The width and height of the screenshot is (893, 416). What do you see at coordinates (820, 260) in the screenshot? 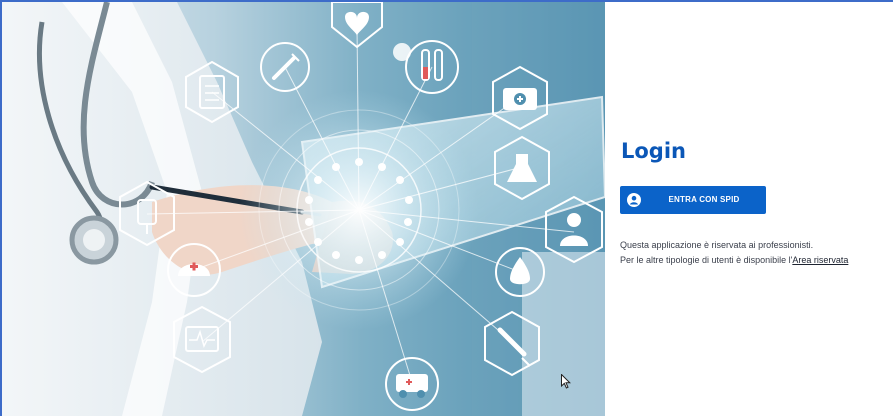
I see `area-riservata-link: Area riservata` at bounding box center [820, 260].